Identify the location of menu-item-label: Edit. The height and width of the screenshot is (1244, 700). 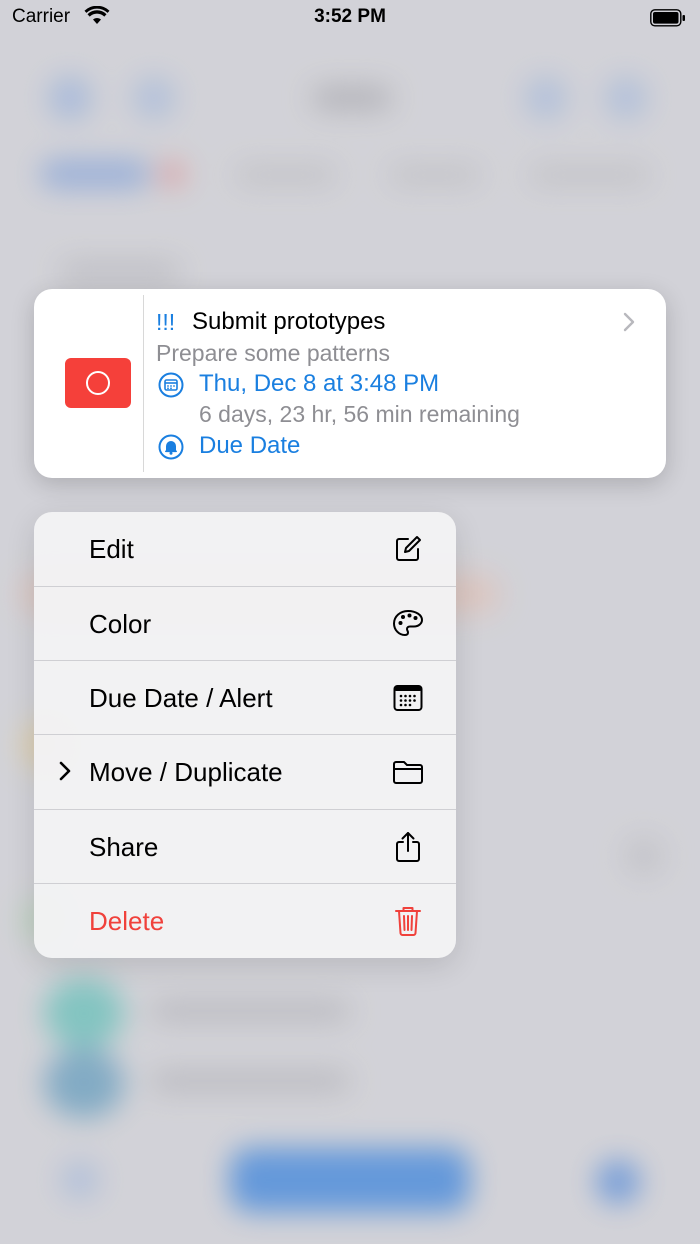
(111, 549).